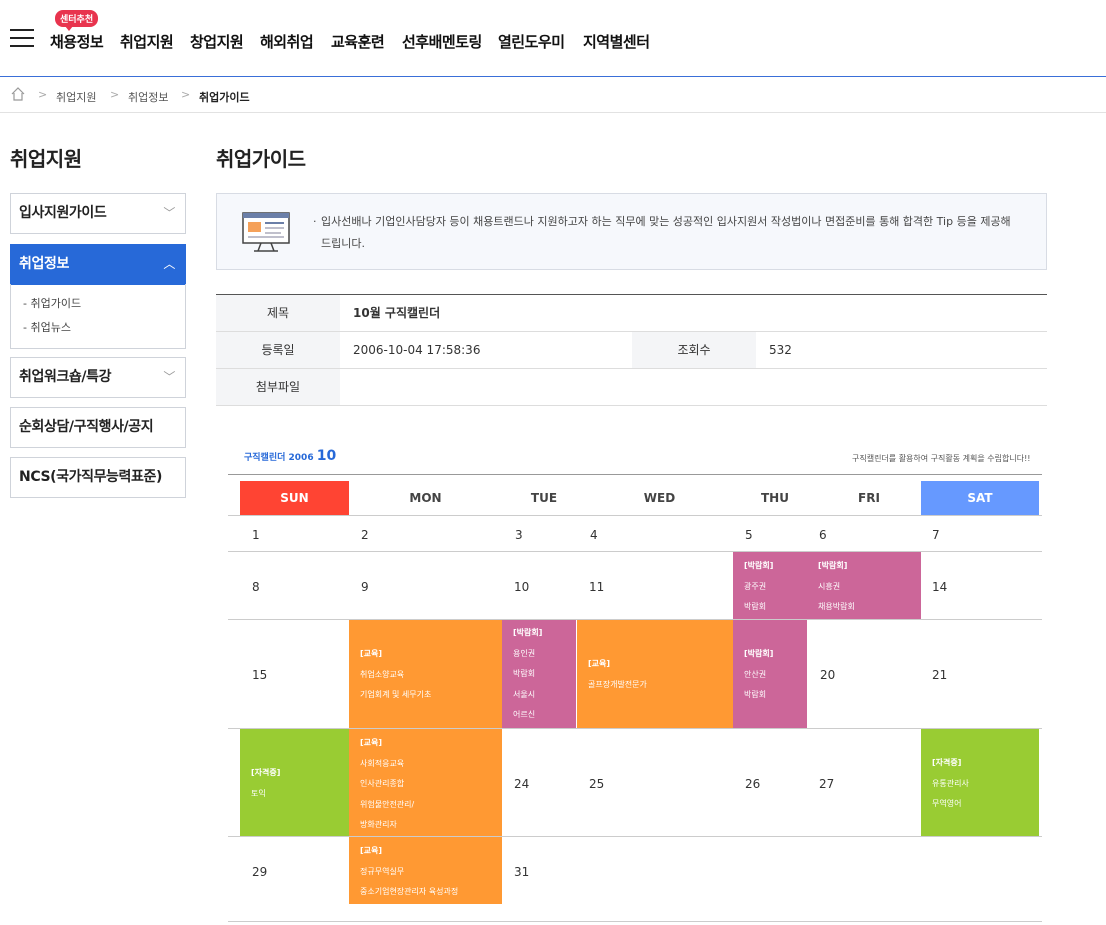 The image size is (1106, 925). What do you see at coordinates (294, 498) in the screenshot?
I see `day-header-sun: SUN` at bounding box center [294, 498].